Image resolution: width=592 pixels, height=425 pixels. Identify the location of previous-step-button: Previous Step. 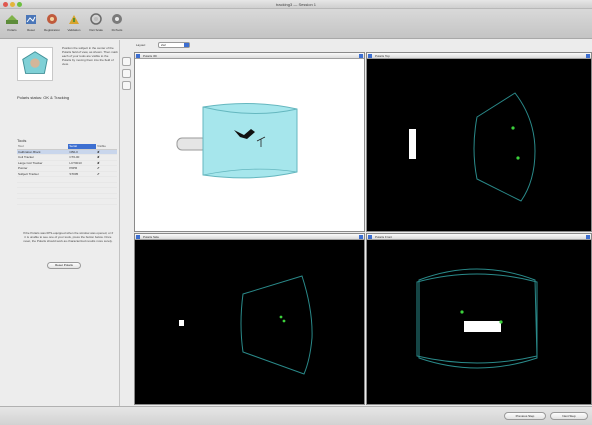
(525, 416).